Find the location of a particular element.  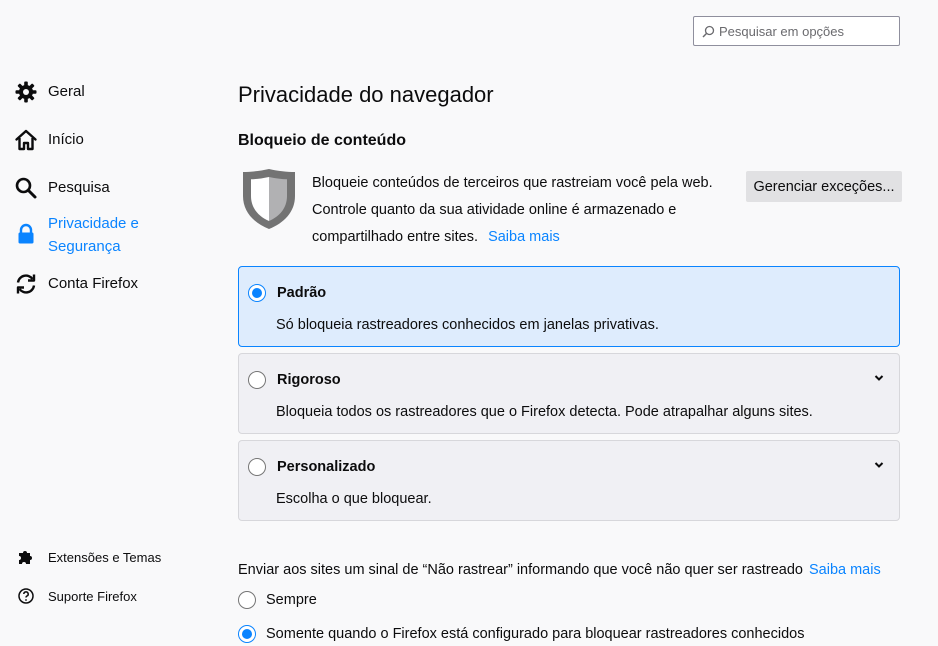

option-title: Personalizado is located at coordinates (326, 467).